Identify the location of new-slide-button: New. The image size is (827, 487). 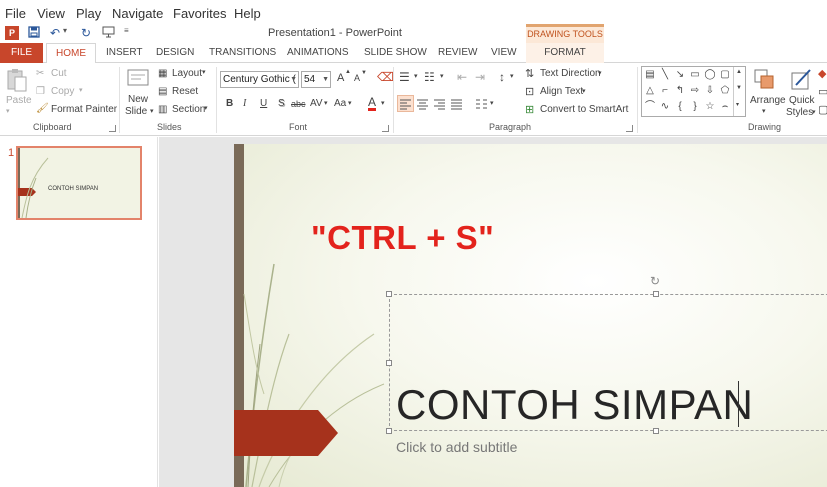
(138, 99).